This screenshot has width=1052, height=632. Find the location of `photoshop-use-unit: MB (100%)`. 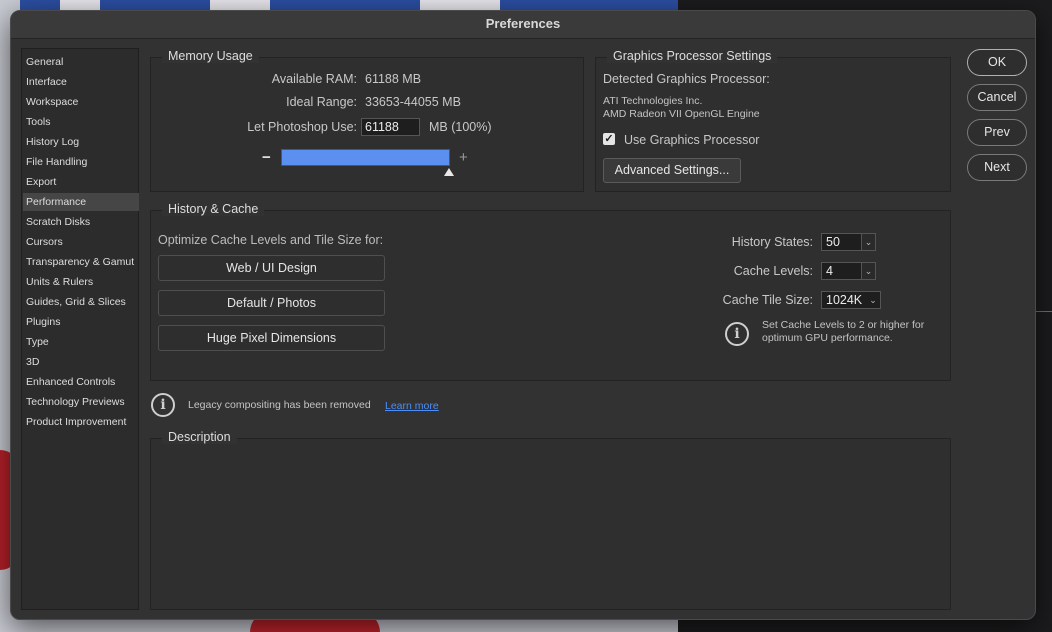

photoshop-use-unit: MB (100%) is located at coordinates (460, 127).